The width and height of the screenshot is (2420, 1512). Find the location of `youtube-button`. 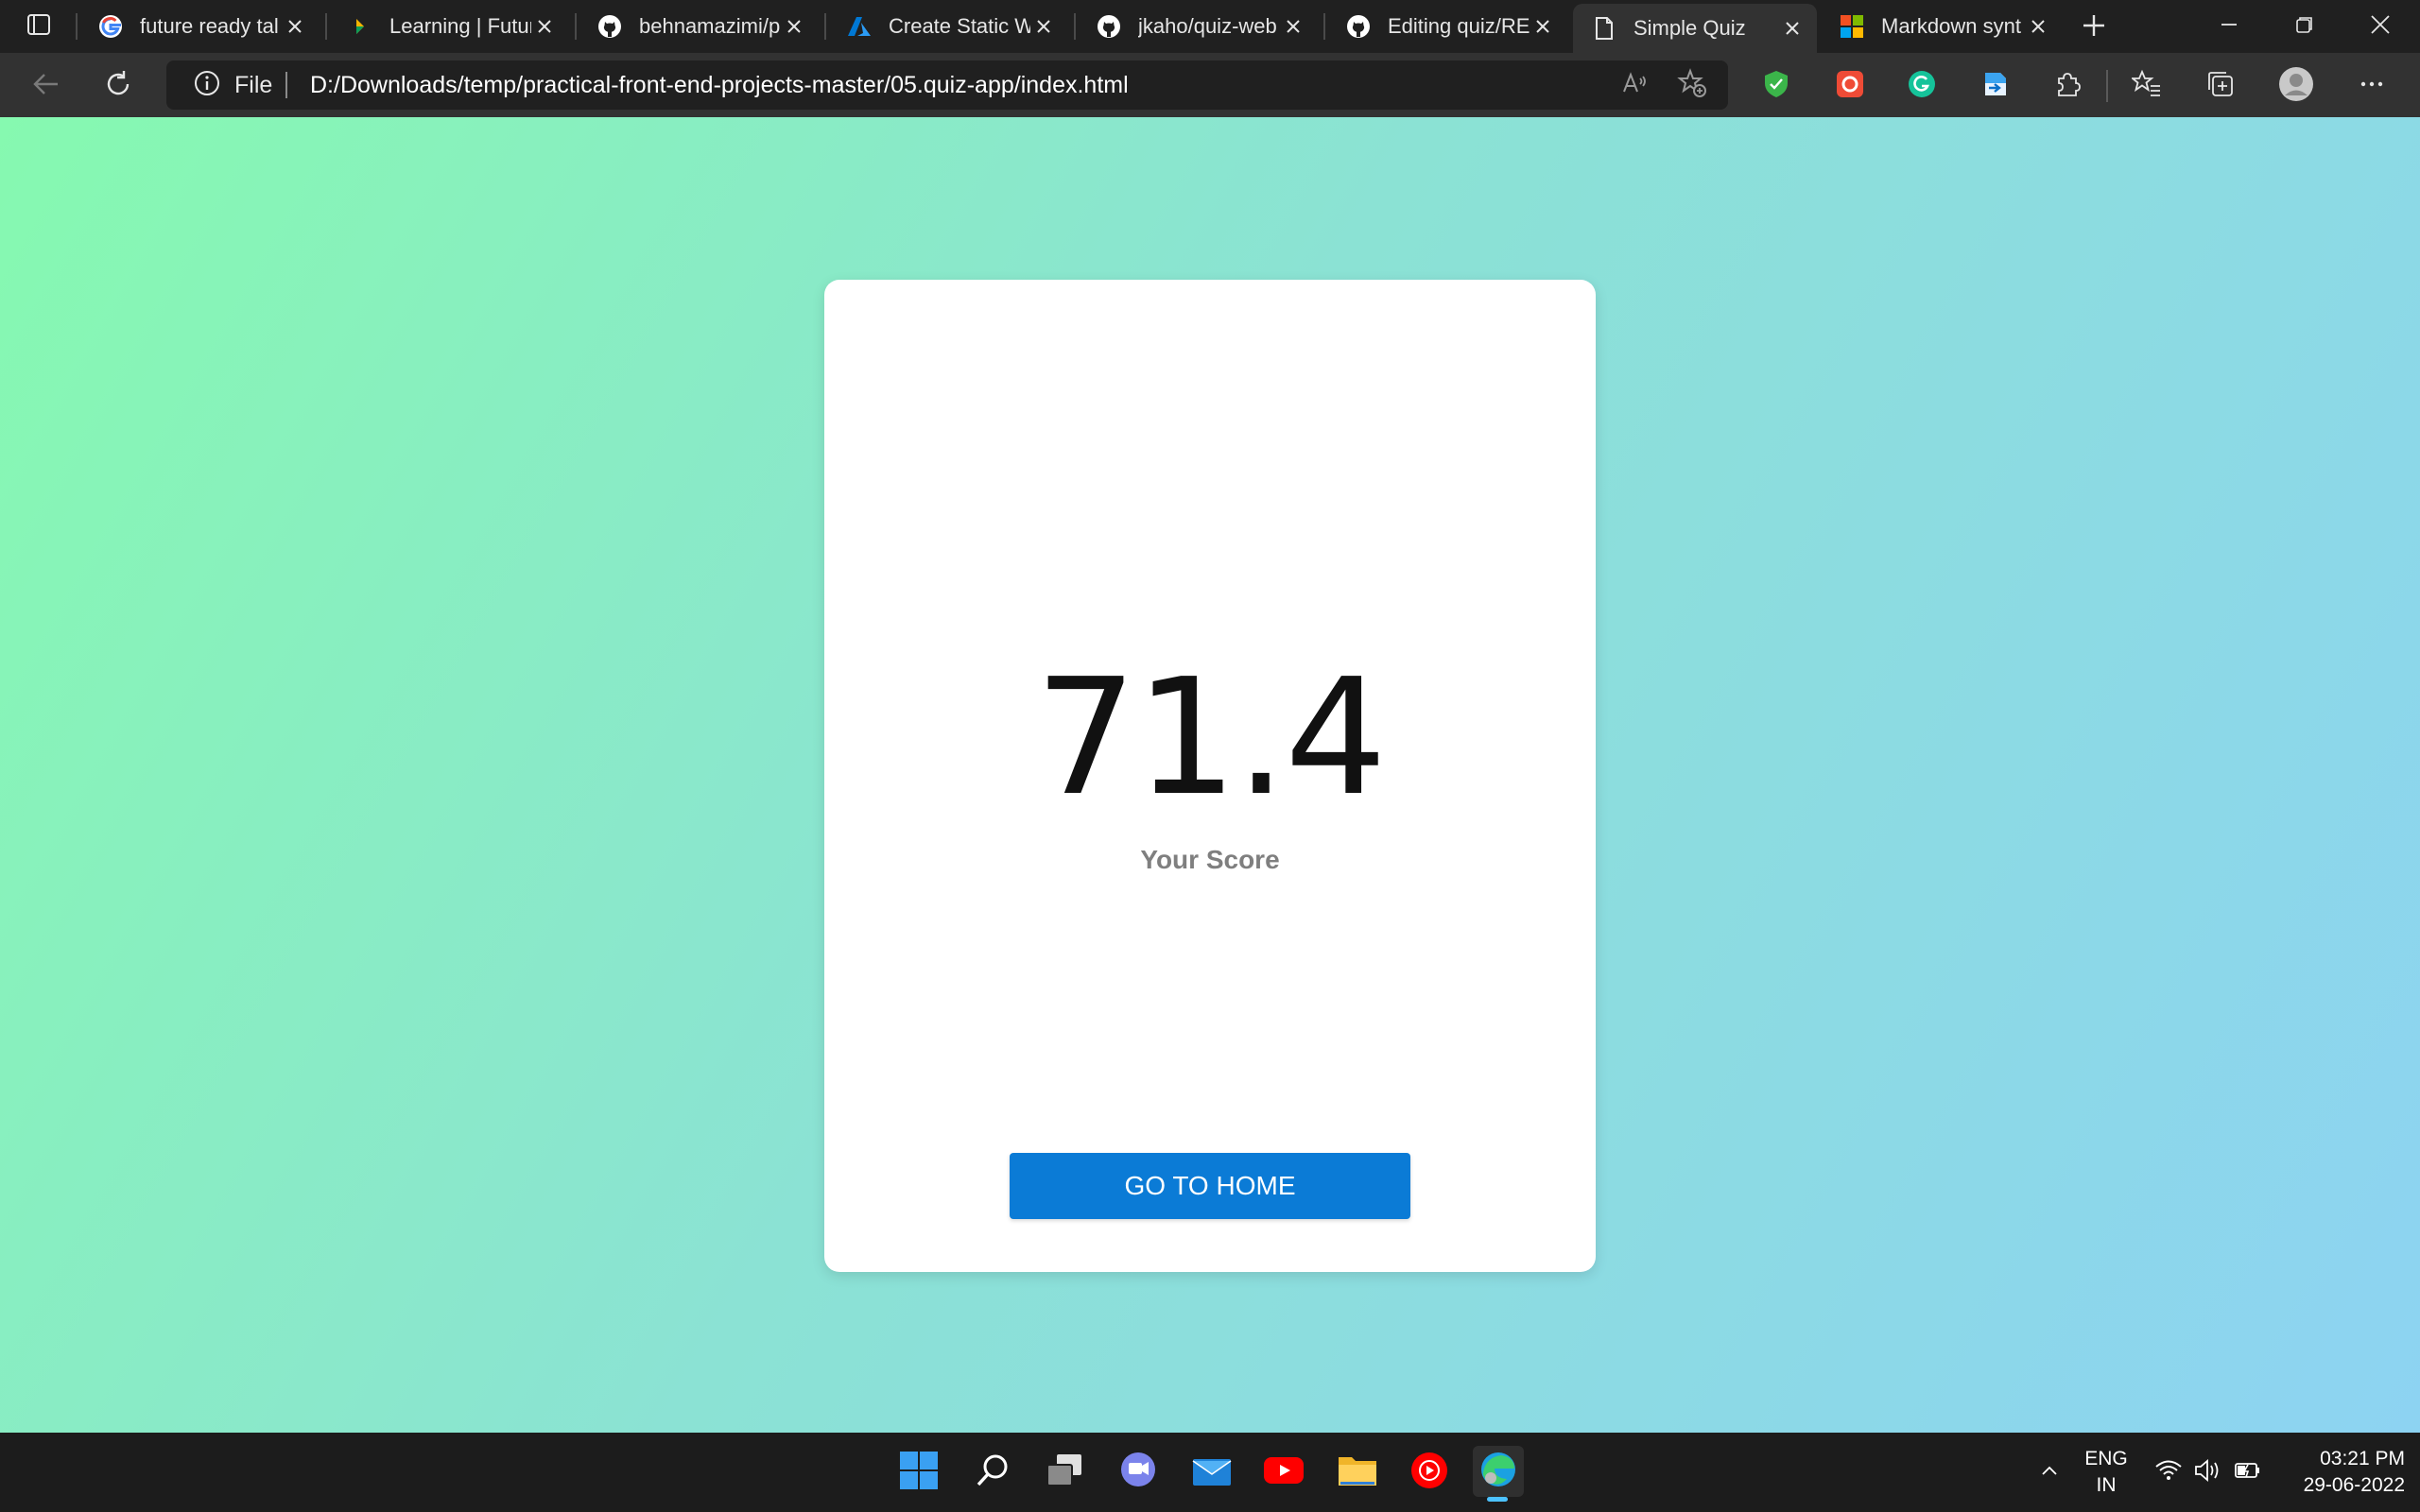

youtube-button is located at coordinates (1283, 1472).